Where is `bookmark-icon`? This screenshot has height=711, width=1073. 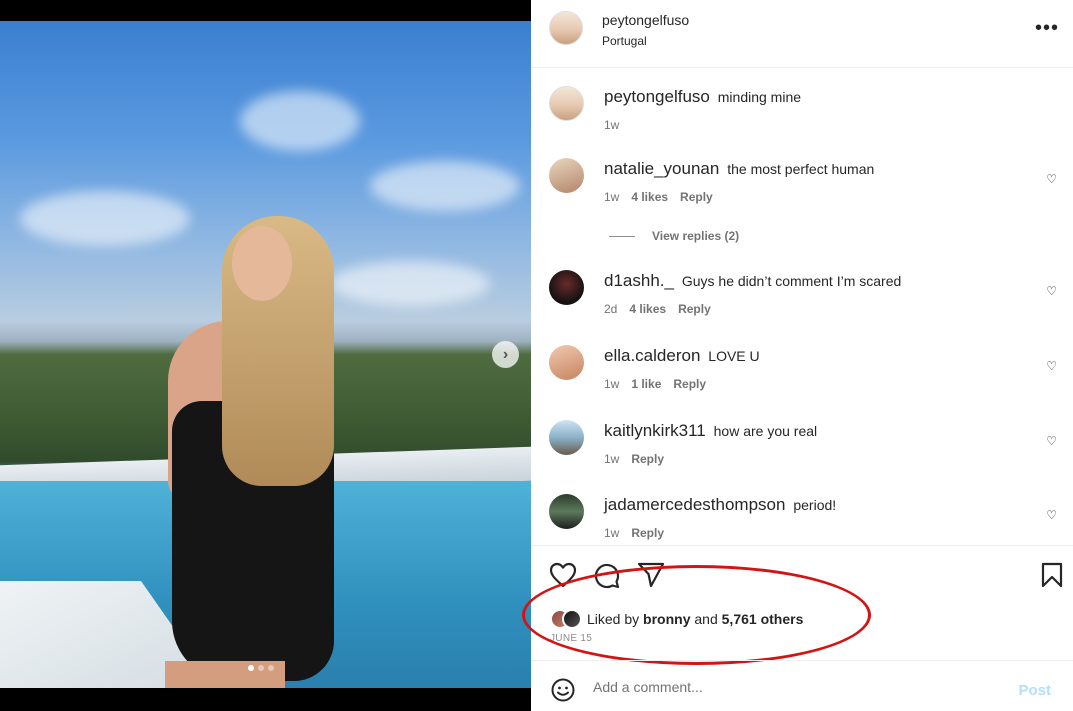
bookmark-icon is located at coordinates (1052, 575).